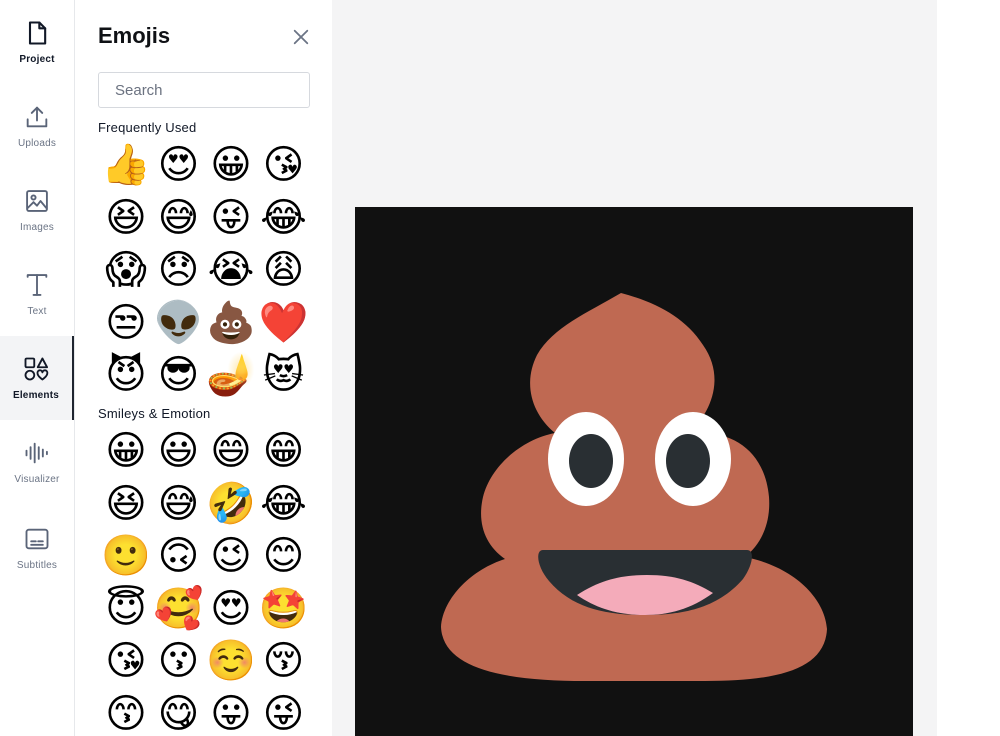 Image resolution: width=1000 pixels, height=736 pixels. Describe the element at coordinates (231, 323) in the screenshot. I see `emoji-button: 💩` at that location.